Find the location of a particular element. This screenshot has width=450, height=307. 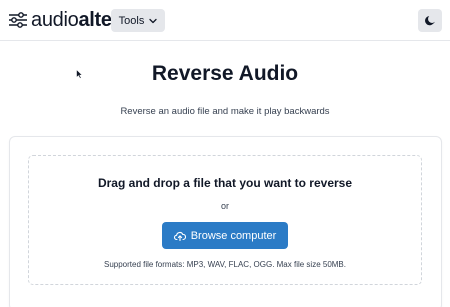

browse-computer-button: Browse computer is located at coordinates (225, 235).